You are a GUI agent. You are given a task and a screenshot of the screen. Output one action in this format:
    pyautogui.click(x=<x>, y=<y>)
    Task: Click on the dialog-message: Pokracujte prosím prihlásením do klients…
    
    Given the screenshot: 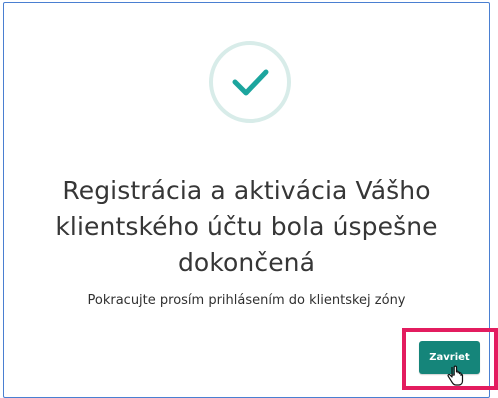 What is the action you would take?
    pyautogui.click(x=246, y=300)
    